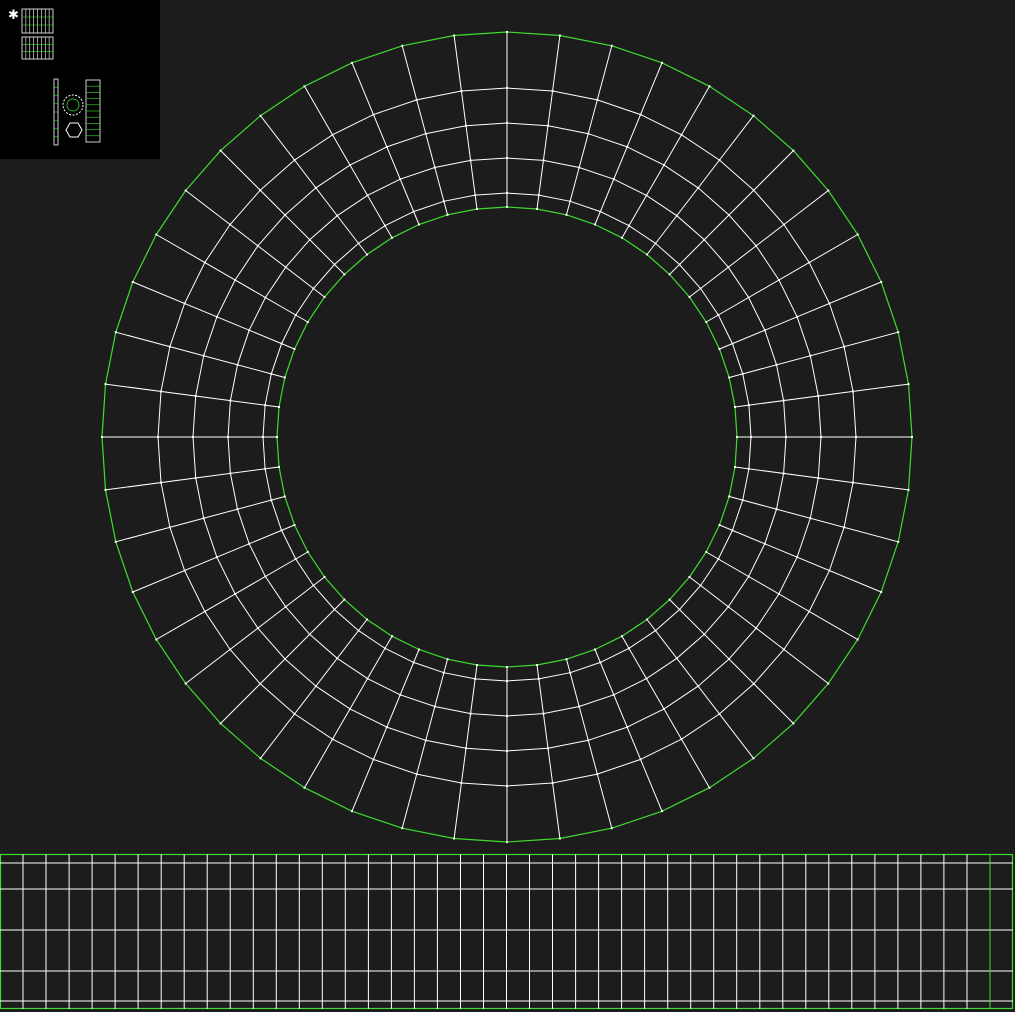 Image resolution: width=1015 pixels, height=1012 pixels. I want to click on uv-overview-thumbnail: ✱, so click(80, 79).